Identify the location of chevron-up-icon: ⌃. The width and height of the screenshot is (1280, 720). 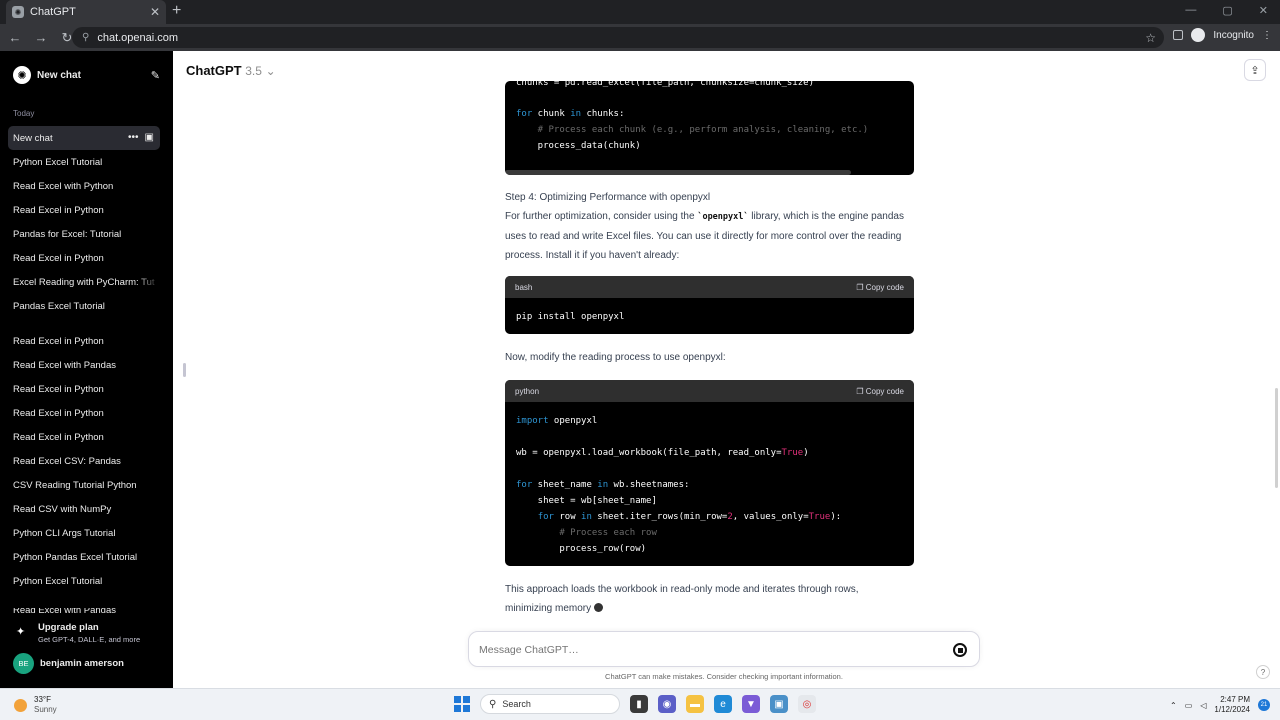
(1173, 705).